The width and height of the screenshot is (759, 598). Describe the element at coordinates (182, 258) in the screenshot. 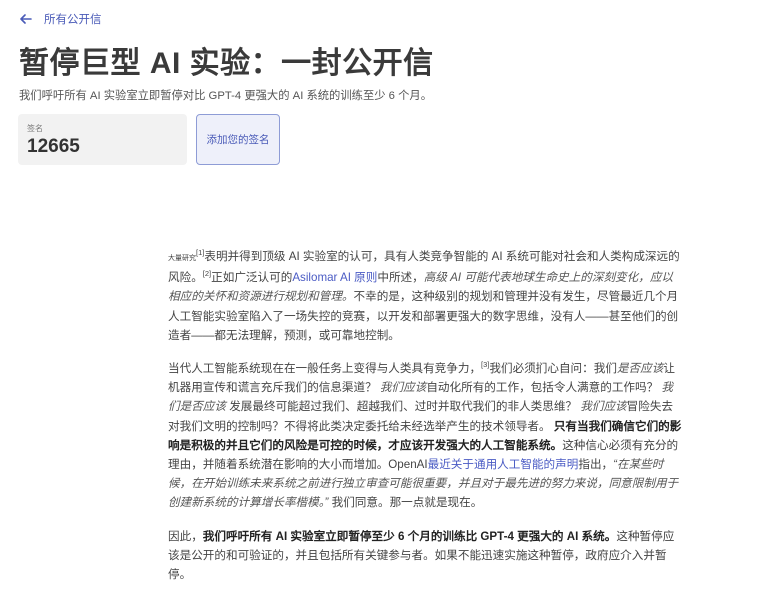

I see `research-link: 大量研究` at that location.